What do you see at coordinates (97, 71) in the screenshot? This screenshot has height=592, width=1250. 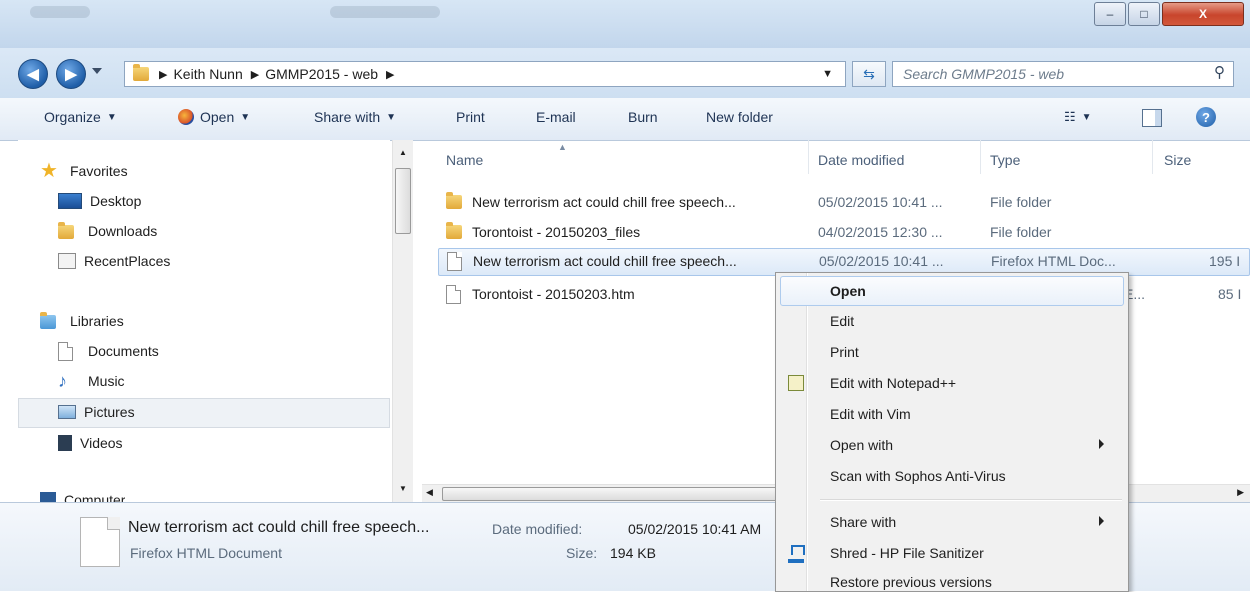 I see `recent-pages-dropdown-icon` at bounding box center [97, 71].